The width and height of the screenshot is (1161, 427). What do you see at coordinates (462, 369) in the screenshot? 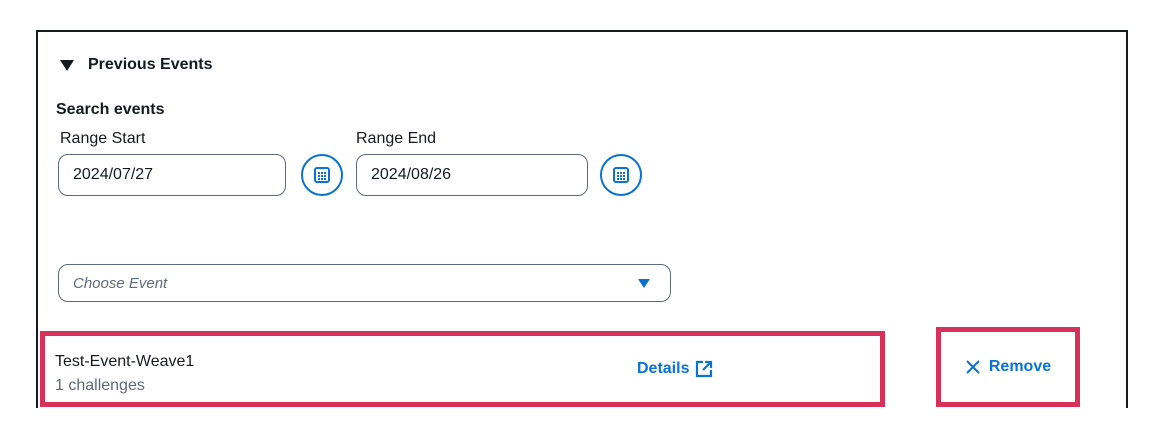
I see `event-row: Test-Event-Weave1 1 challenges Details` at bounding box center [462, 369].